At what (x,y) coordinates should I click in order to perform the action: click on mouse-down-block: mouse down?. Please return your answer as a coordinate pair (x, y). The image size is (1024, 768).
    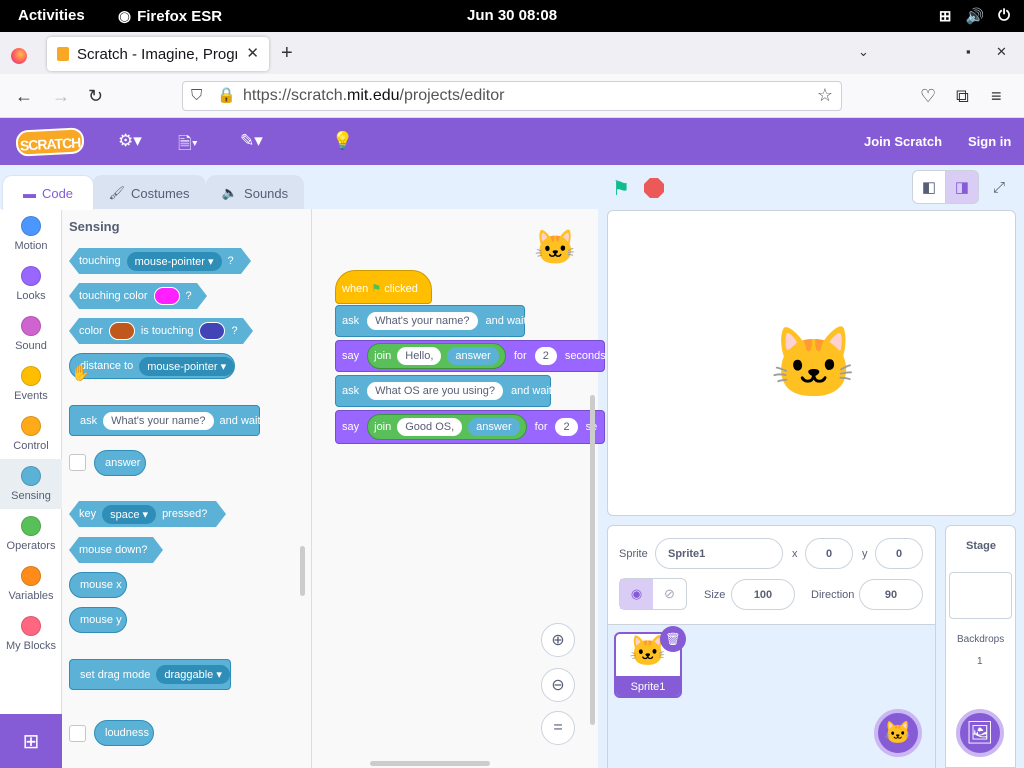
    Looking at the image, I should click on (116, 550).